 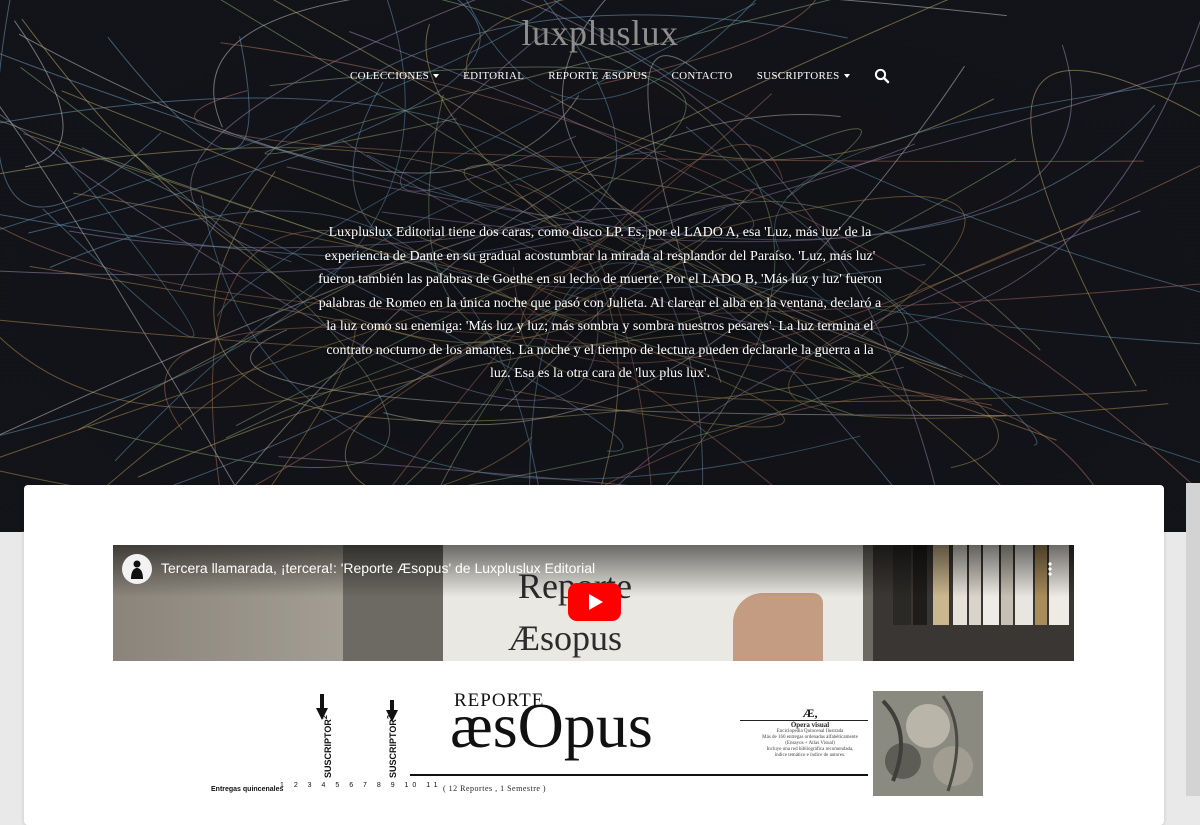 I want to click on video-frame-text-aesopus: Æsopus, so click(x=565, y=638).